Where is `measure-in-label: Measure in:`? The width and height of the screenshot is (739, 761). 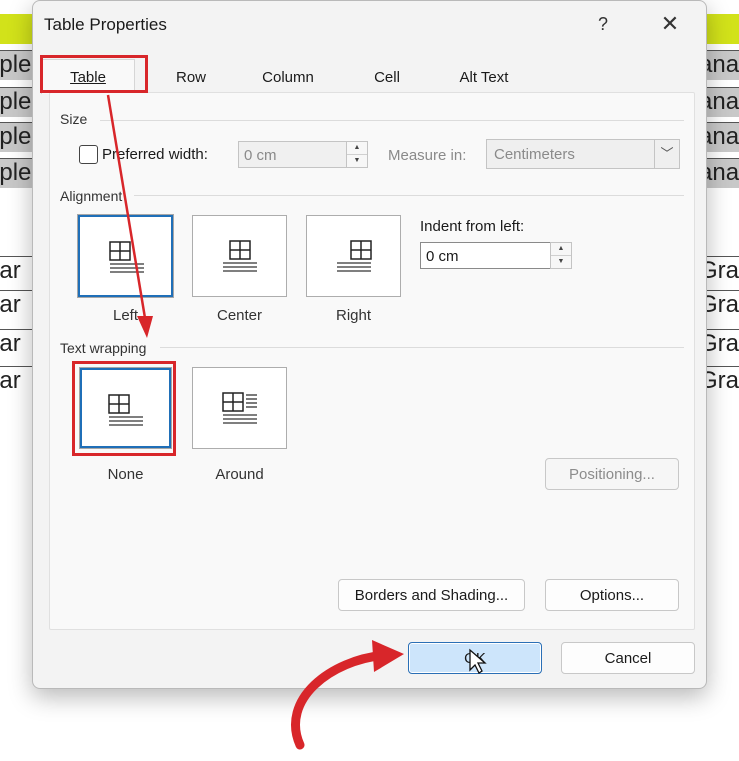
measure-in-label: Measure in: is located at coordinates (427, 155).